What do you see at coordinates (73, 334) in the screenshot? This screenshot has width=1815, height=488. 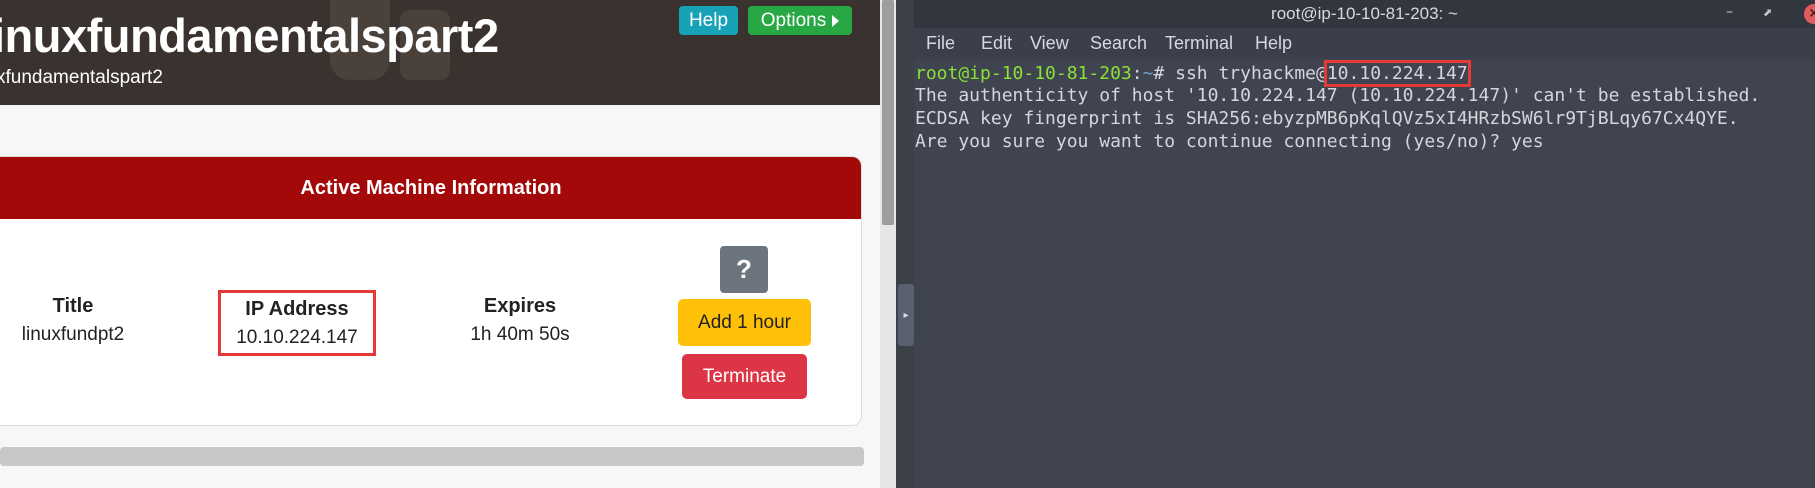 I see `title-value: linuxfundpt2` at bounding box center [73, 334].